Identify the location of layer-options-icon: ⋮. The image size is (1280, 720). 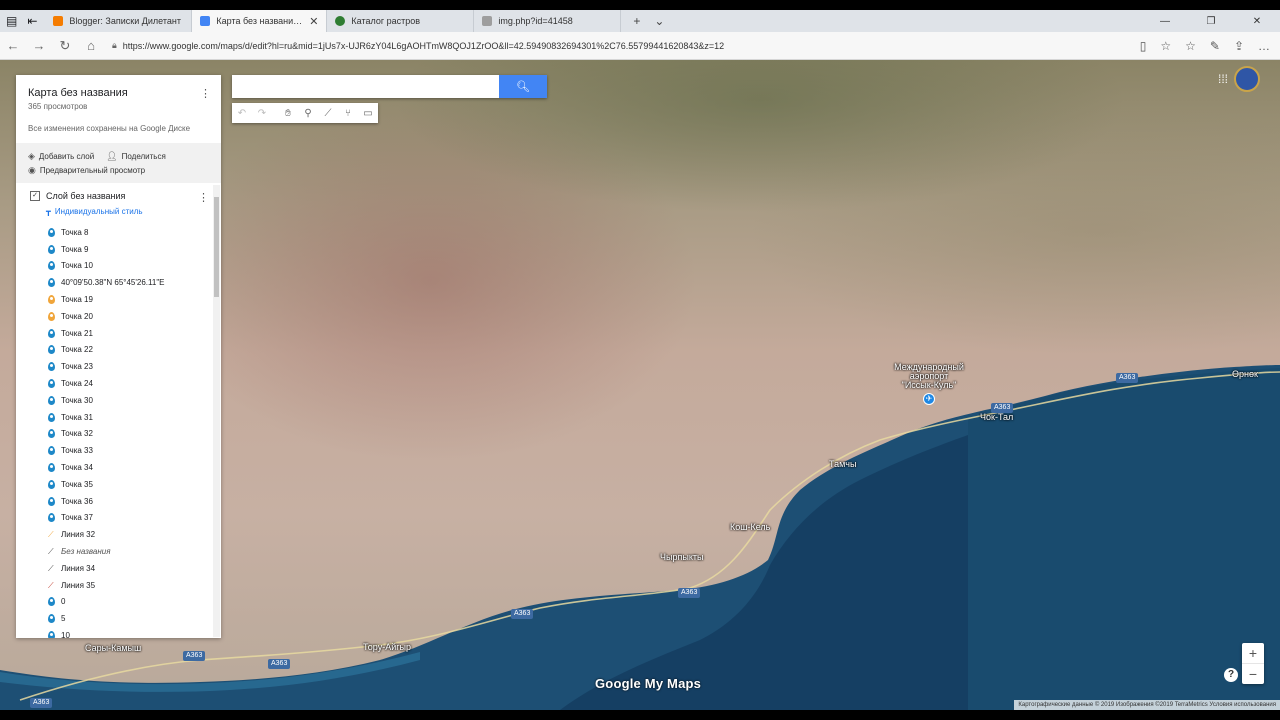
(203, 197).